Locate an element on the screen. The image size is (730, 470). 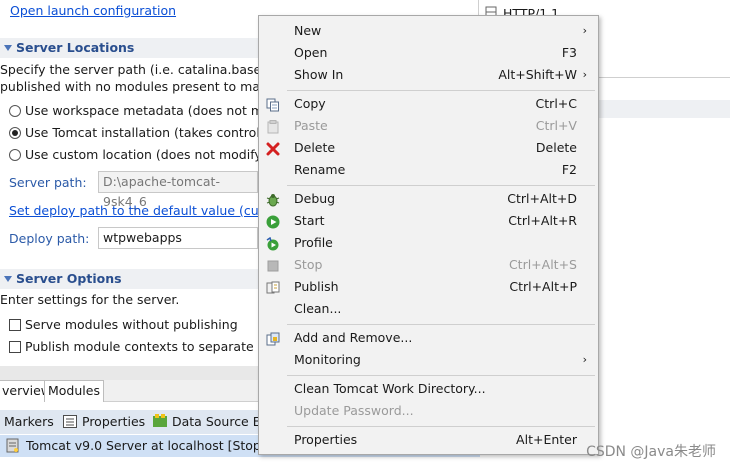
server-locations-title: Server Locations is located at coordinates (75, 47).